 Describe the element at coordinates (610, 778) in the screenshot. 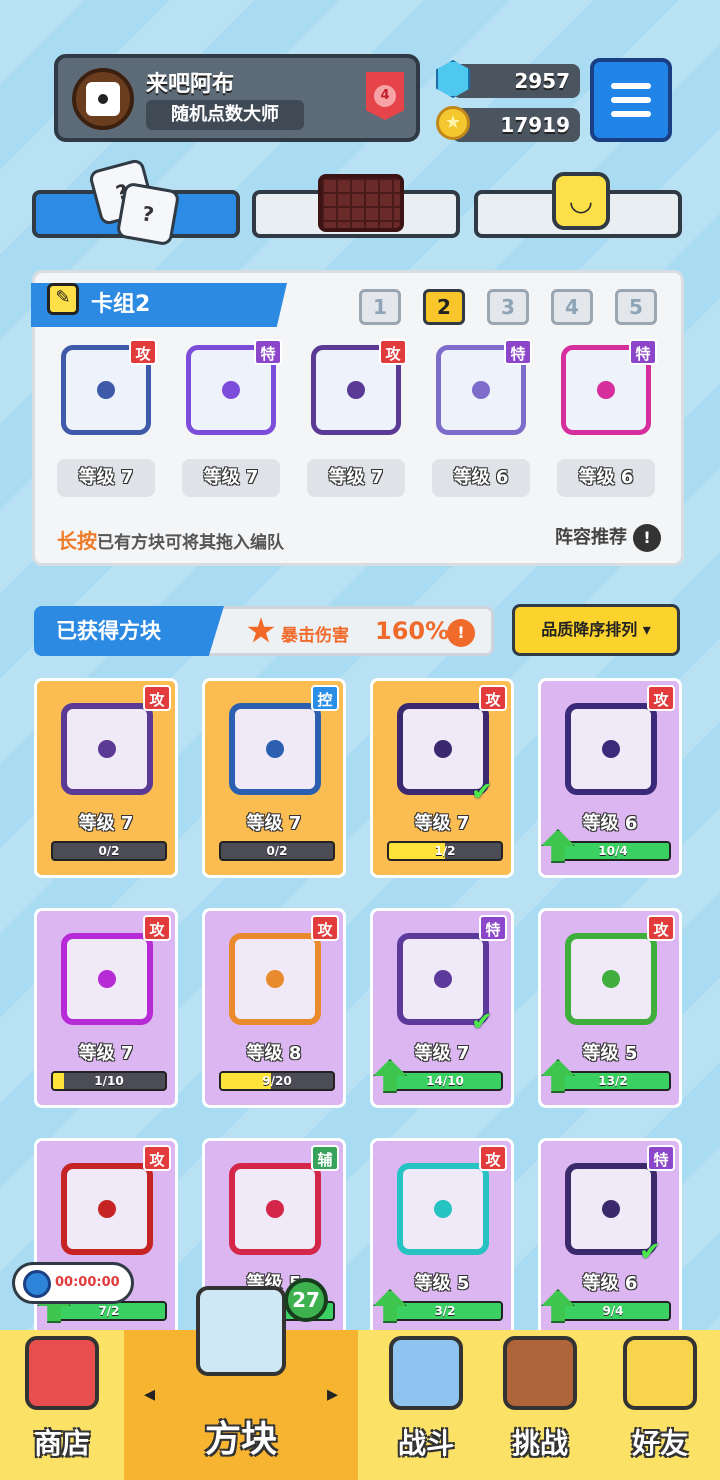

I see `block-card: 攻等级 6 10/4` at that location.